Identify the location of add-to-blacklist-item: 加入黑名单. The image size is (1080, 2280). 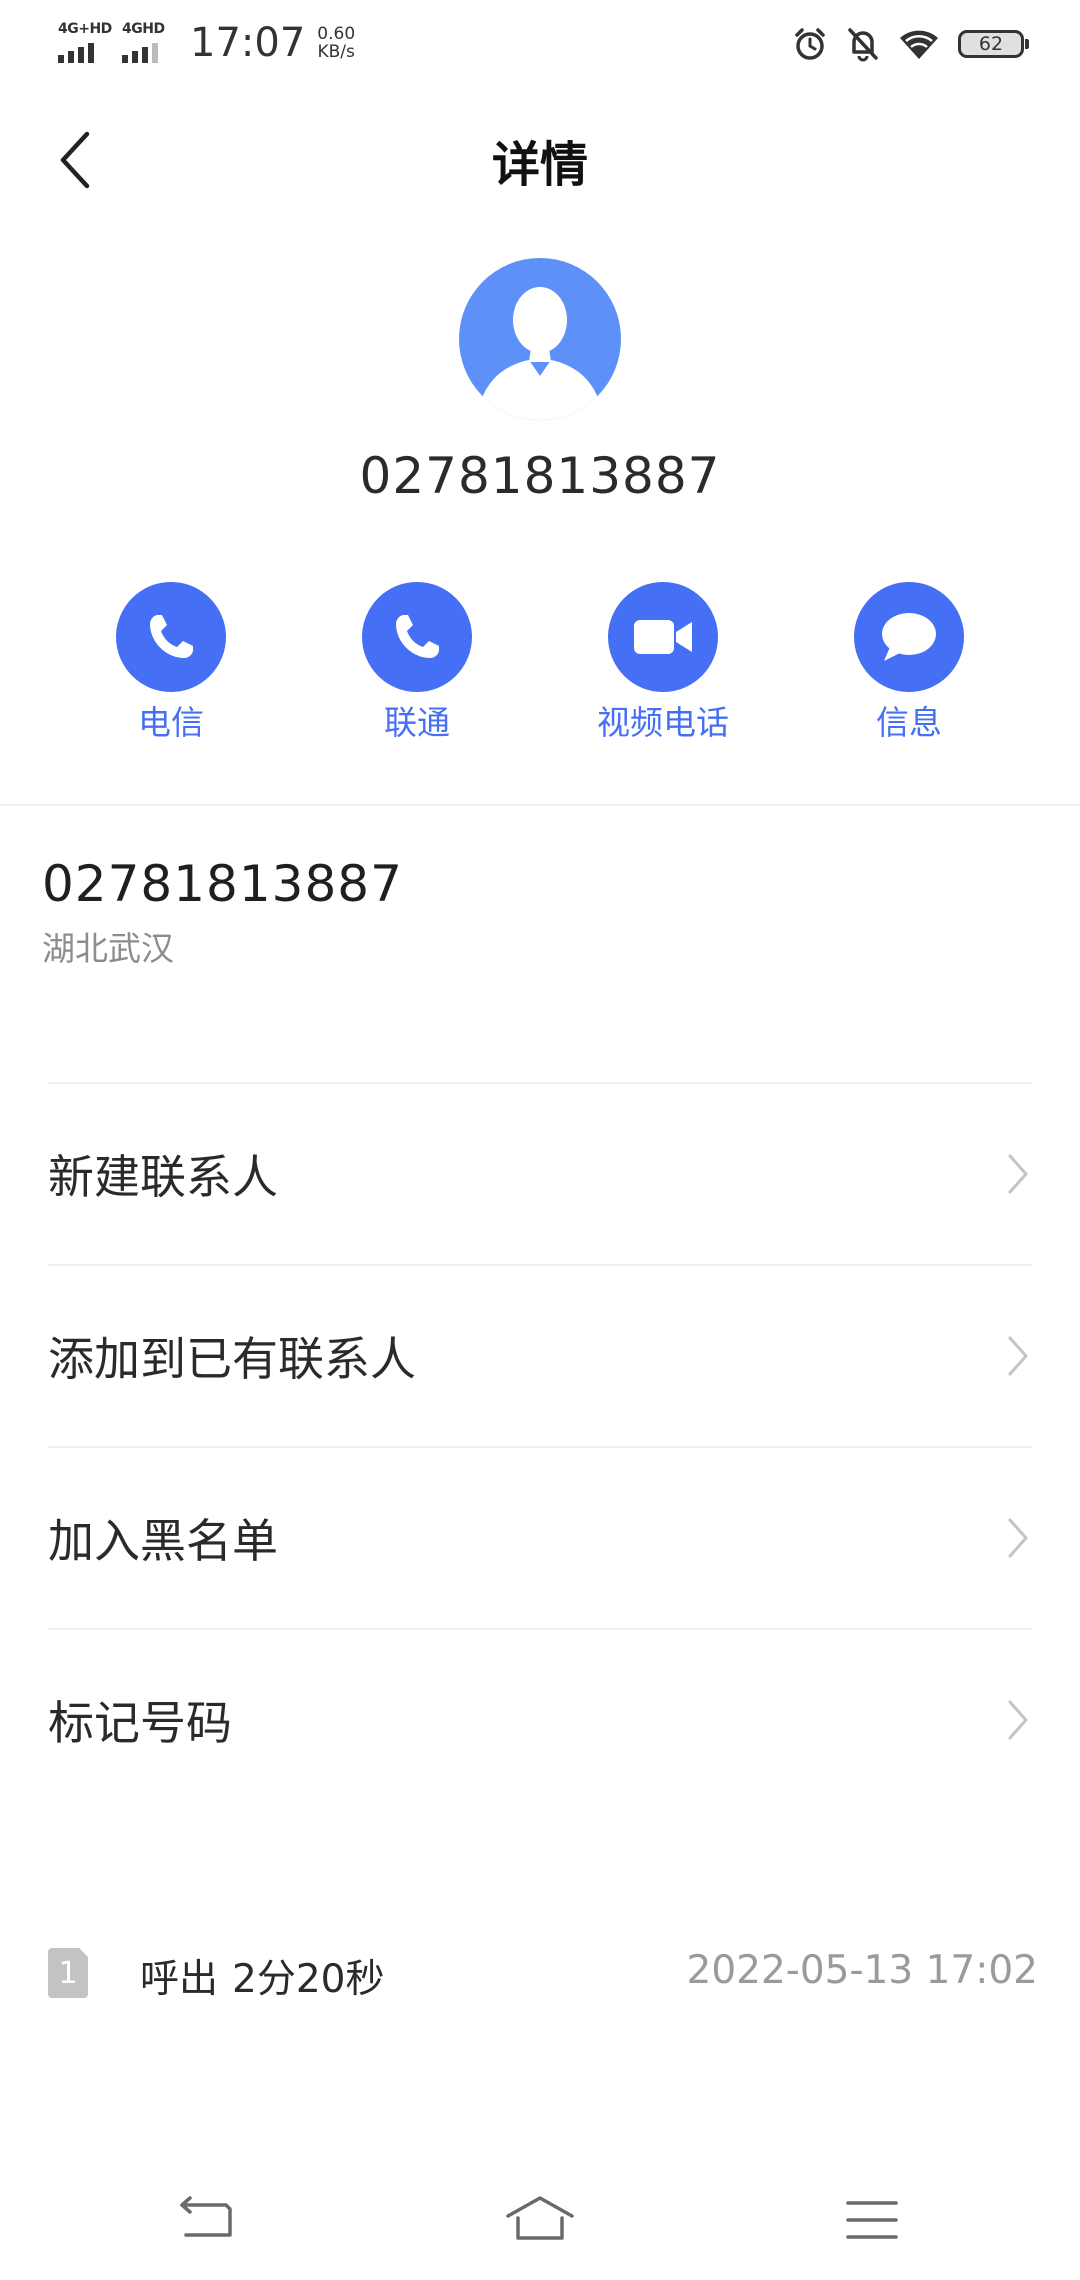
(540, 1537).